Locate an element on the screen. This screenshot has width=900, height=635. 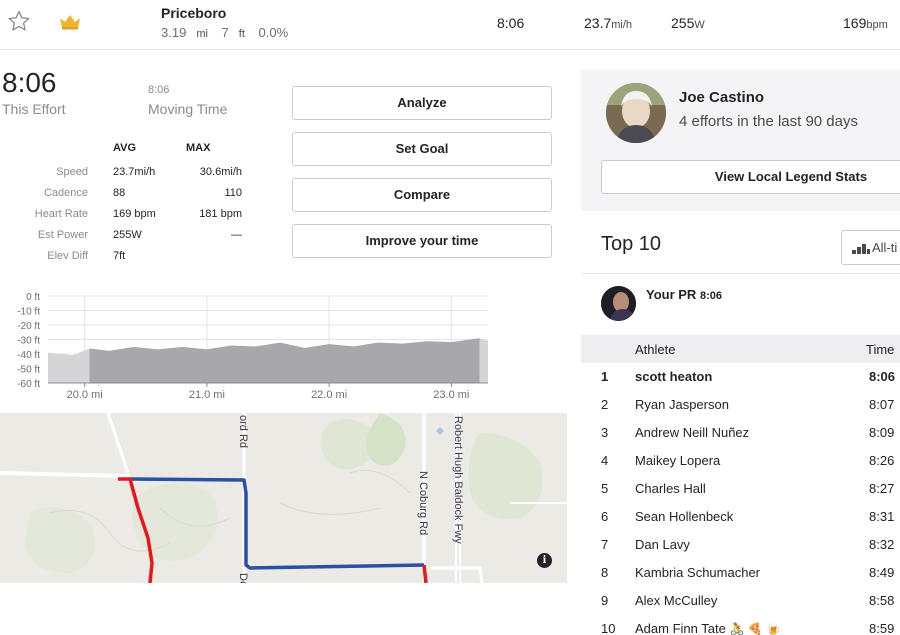
time-column-header: Time is located at coordinates (880, 349).